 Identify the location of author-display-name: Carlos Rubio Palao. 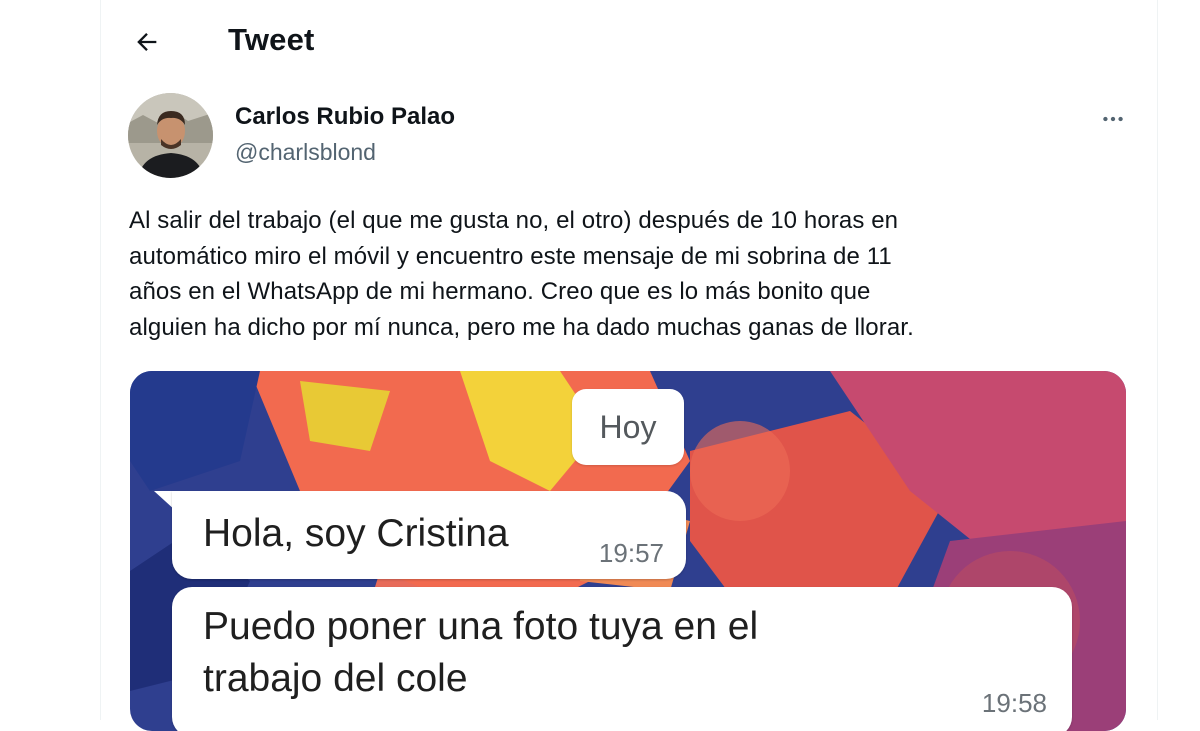
(345, 117).